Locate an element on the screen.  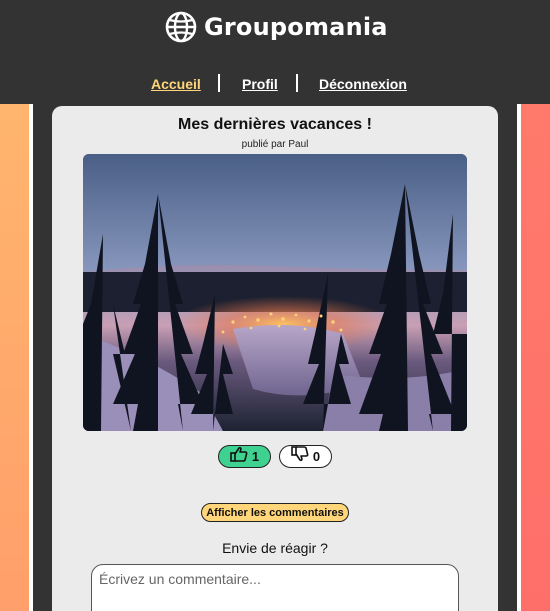
thumbs-down-icon is located at coordinates (300, 456).